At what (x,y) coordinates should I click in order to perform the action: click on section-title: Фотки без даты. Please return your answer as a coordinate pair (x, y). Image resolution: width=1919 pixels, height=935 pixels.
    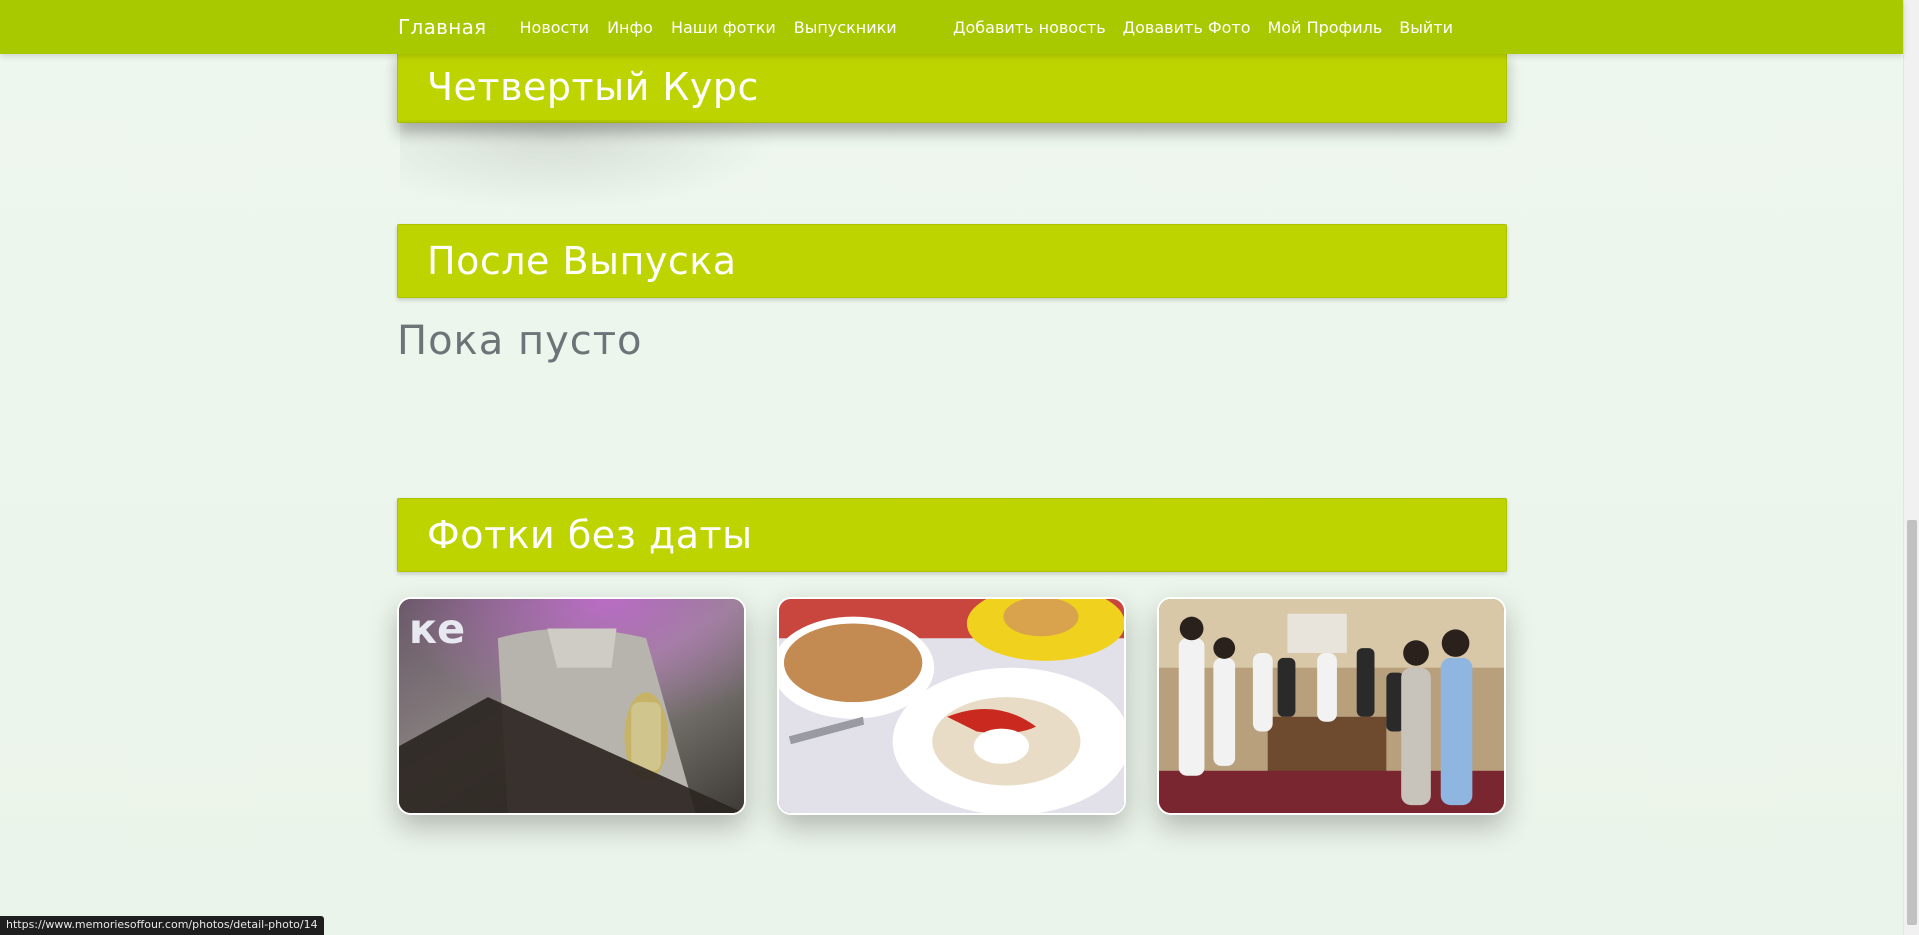
    Looking at the image, I should click on (590, 535).